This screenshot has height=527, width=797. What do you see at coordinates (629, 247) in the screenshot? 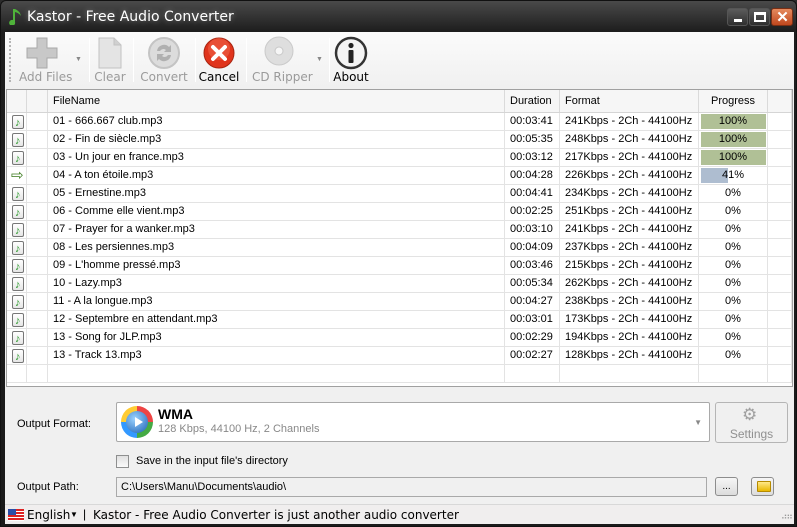
I see `format-cell: 237Kbps - 2Ch - 44100Hz` at bounding box center [629, 247].